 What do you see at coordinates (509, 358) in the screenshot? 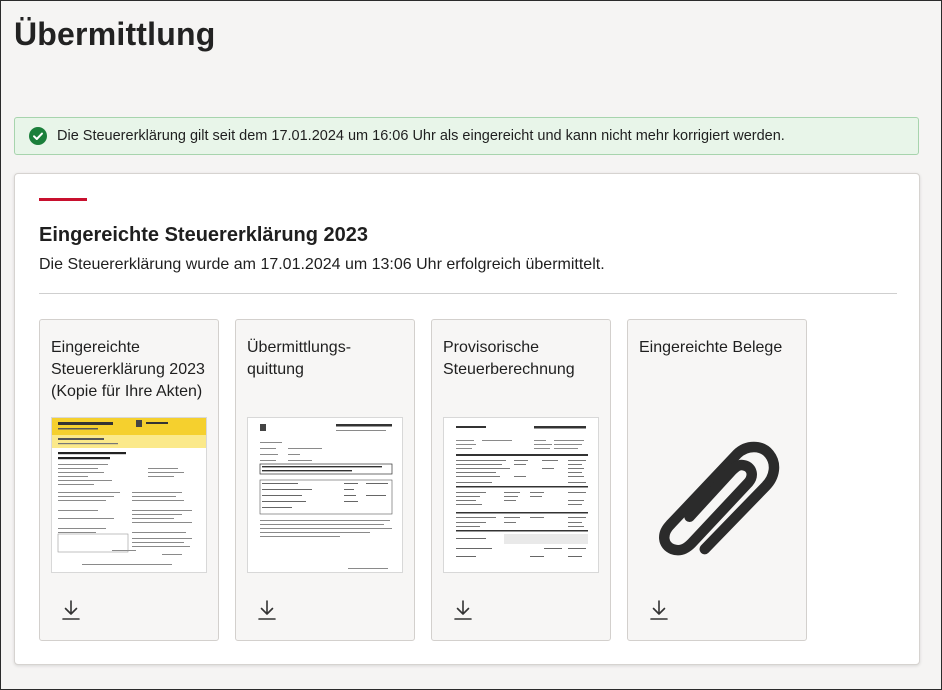
I see `tile-label: Provisorische Steuerberechnung` at bounding box center [509, 358].